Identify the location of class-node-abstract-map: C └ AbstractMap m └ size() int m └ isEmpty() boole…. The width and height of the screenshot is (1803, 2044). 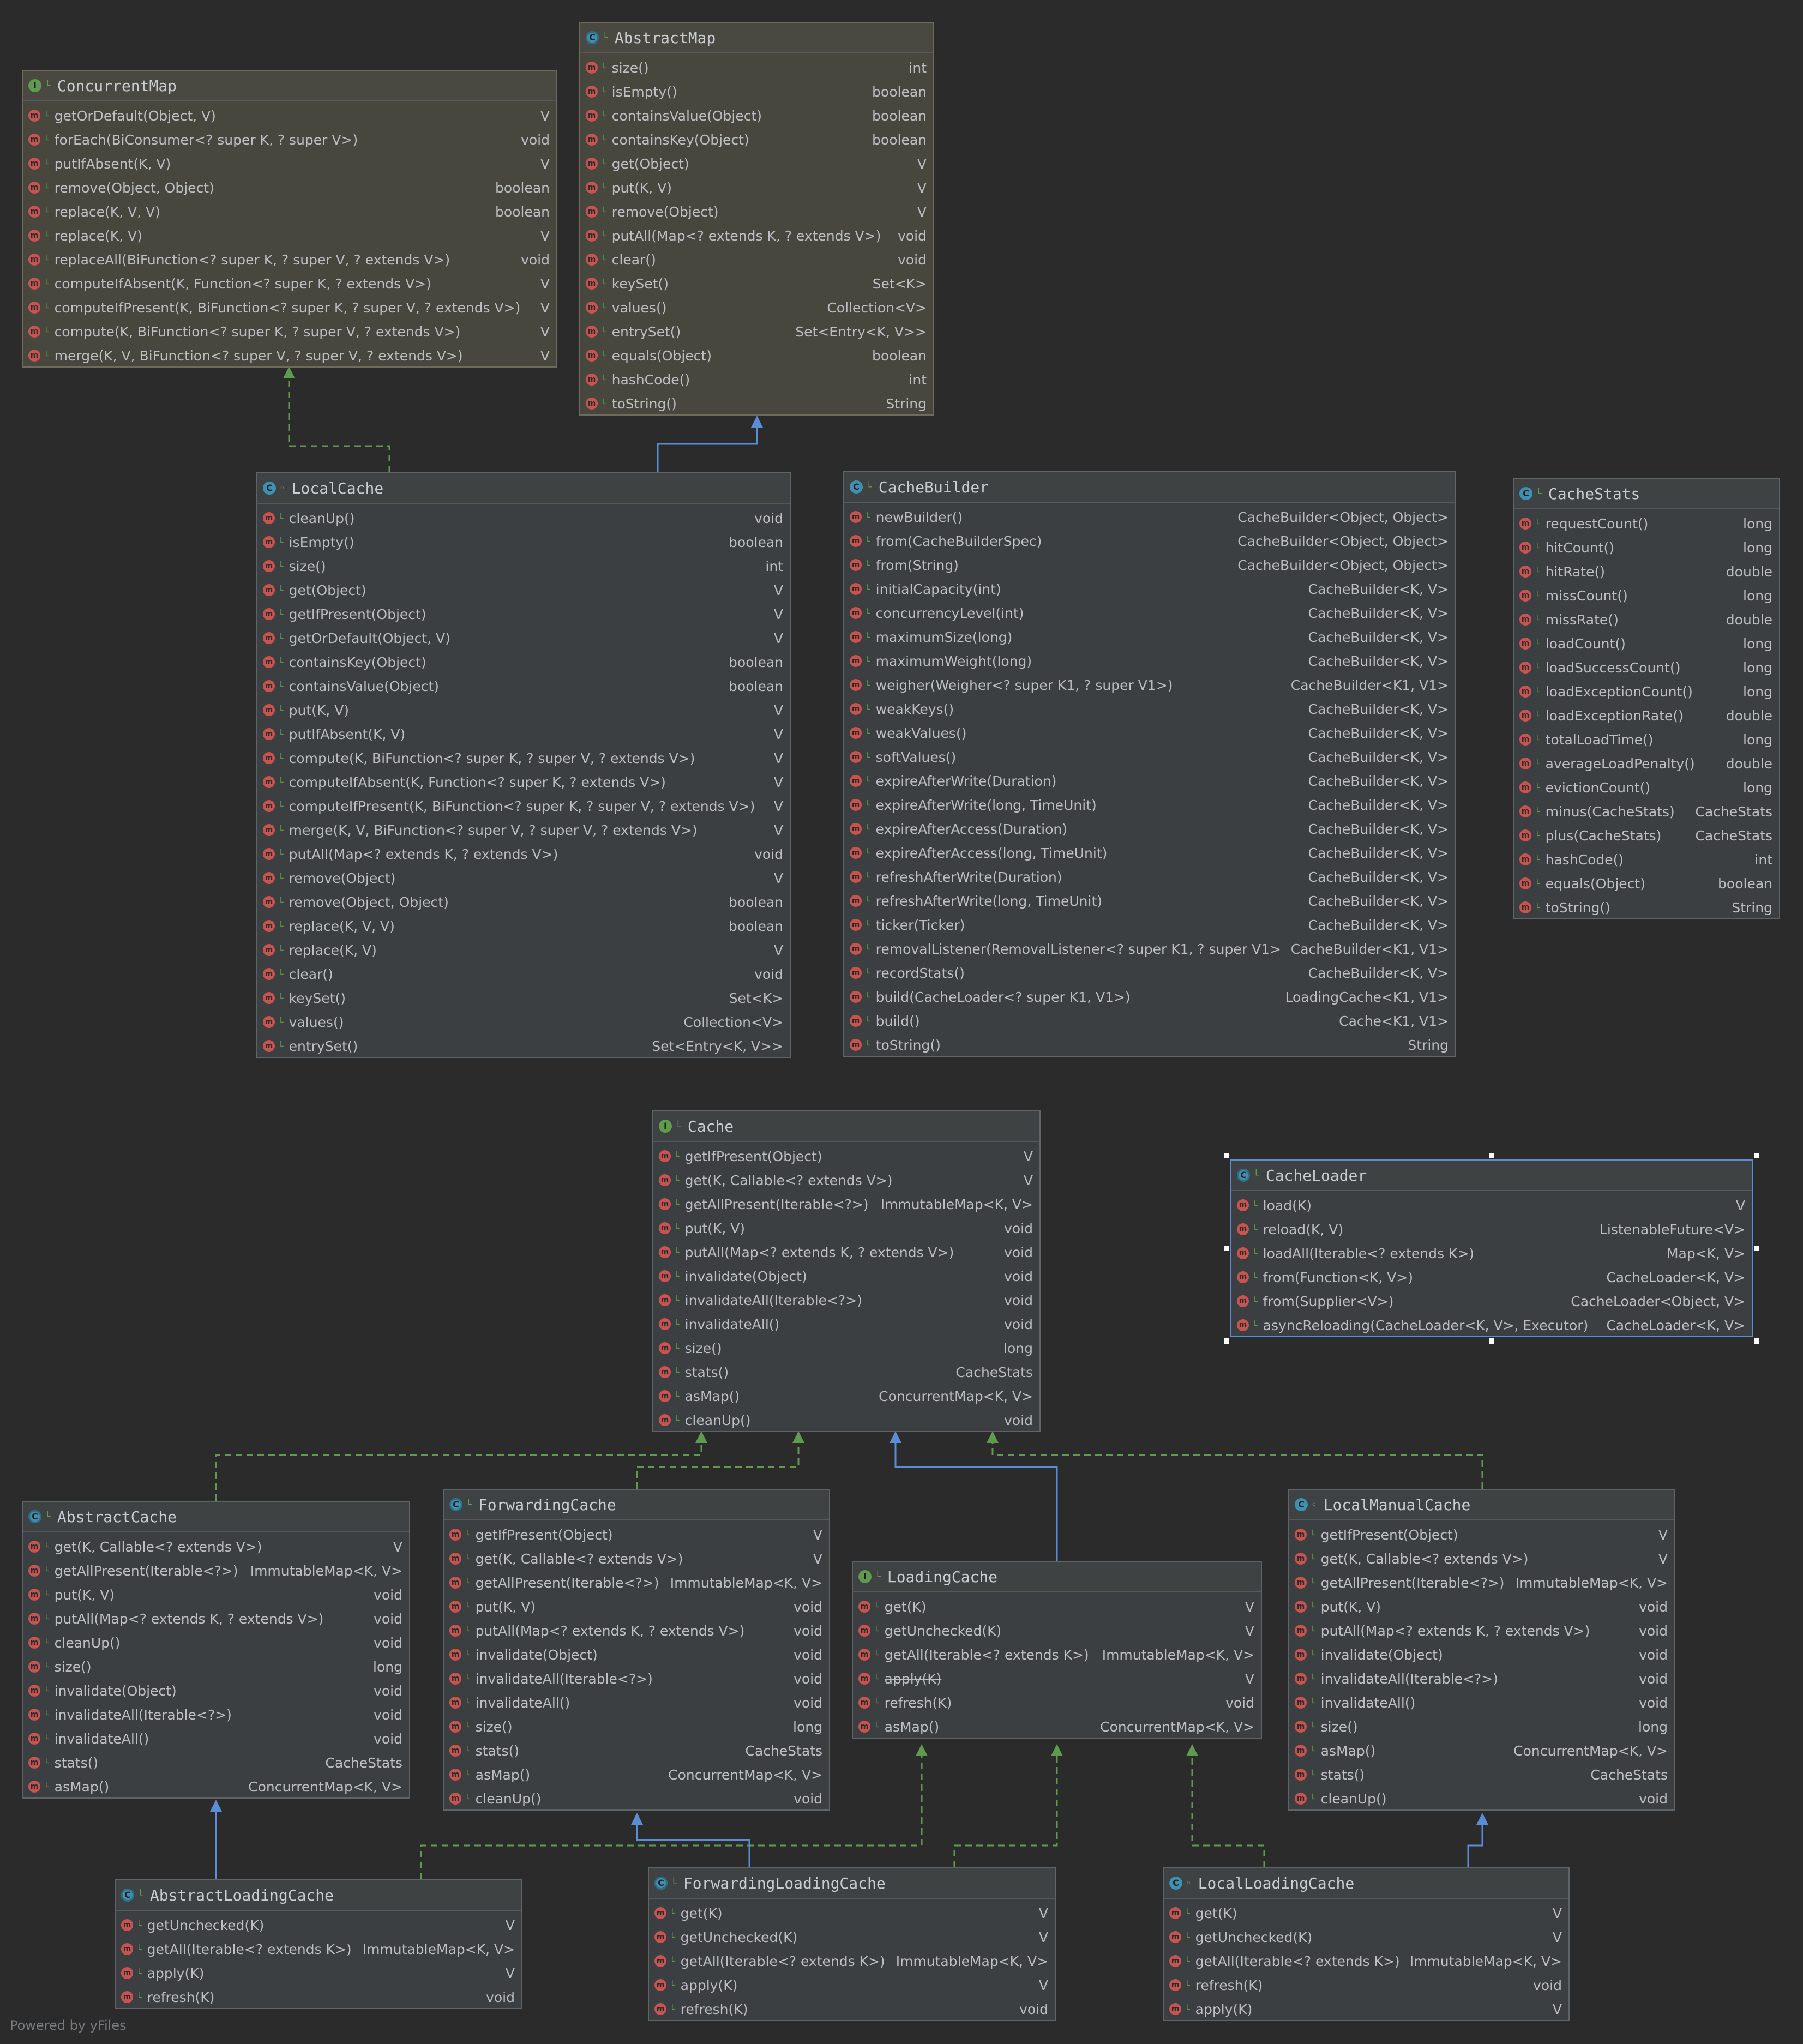
(756, 219).